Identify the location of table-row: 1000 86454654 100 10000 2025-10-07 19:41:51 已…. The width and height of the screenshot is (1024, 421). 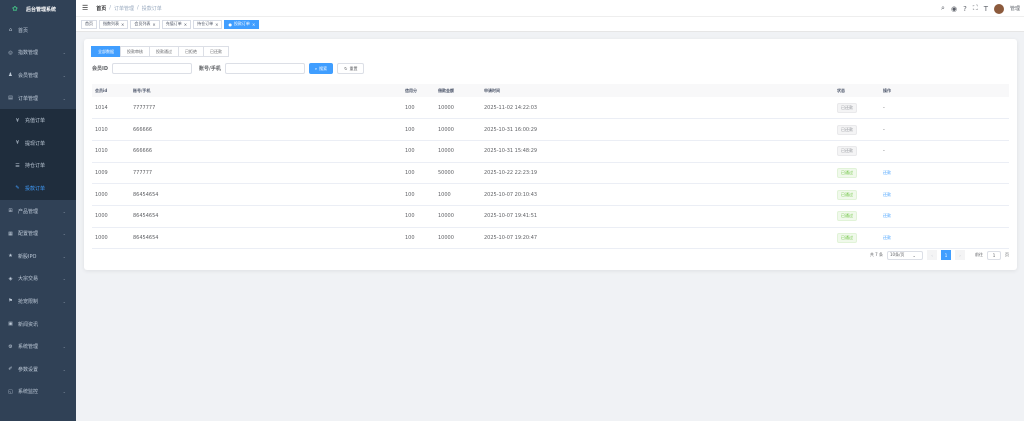
(550, 216).